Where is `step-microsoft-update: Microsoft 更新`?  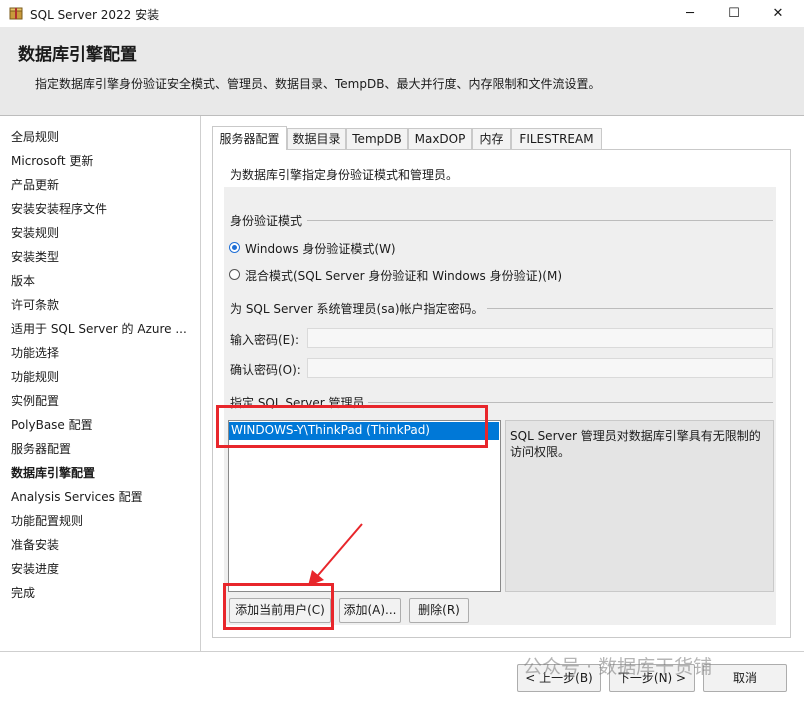 step-microsoft-update: Microsoft 更新 is located at coordinates (52, 160).